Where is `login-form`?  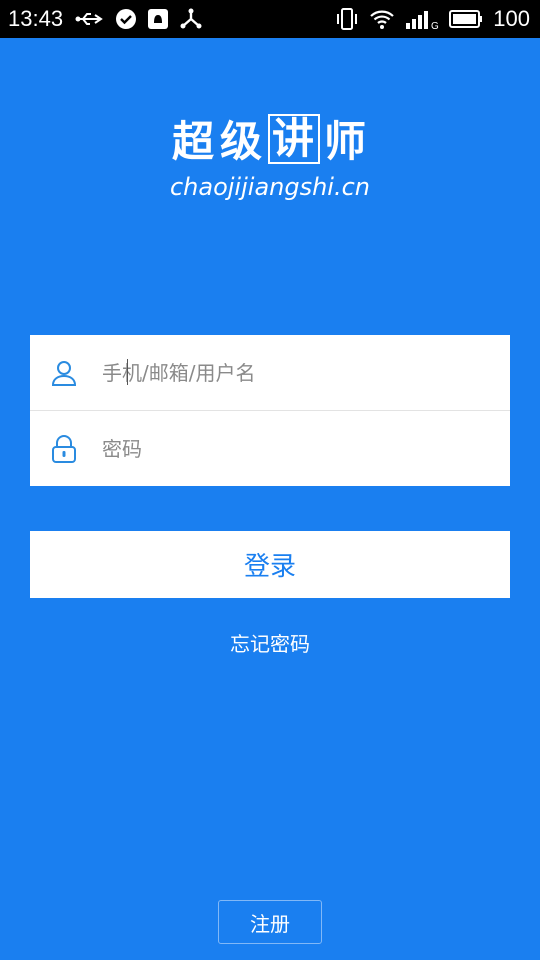
login-form is located at coordinates (270, 410).